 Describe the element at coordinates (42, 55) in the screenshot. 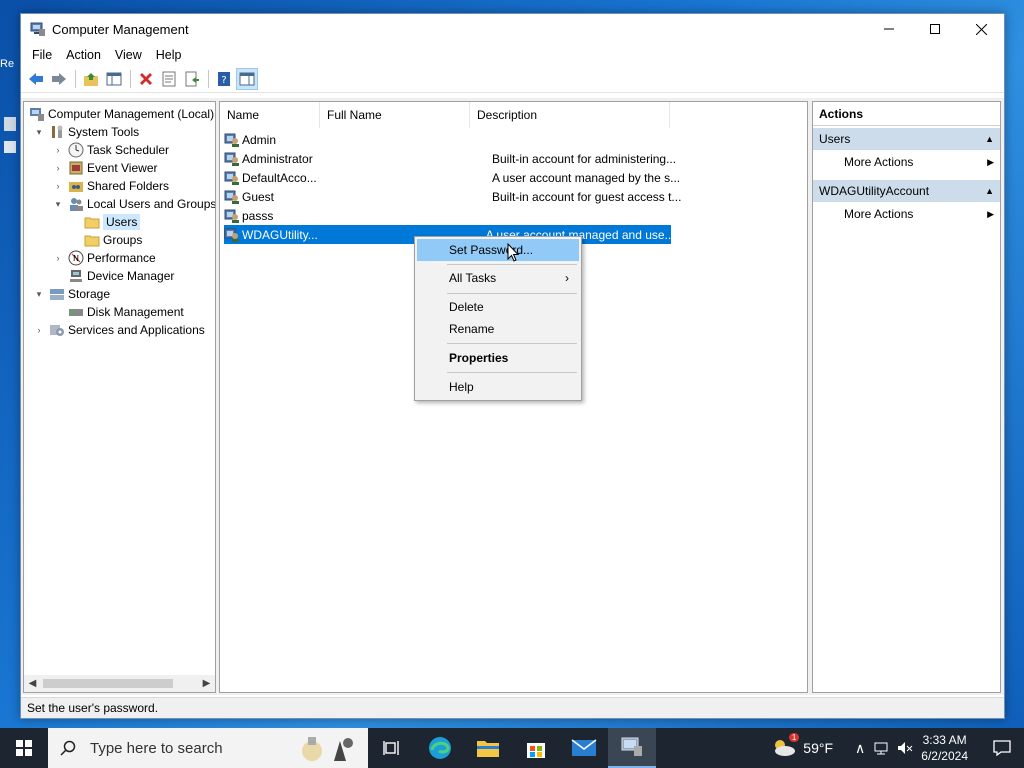

I see `menu-file: File` at that location.